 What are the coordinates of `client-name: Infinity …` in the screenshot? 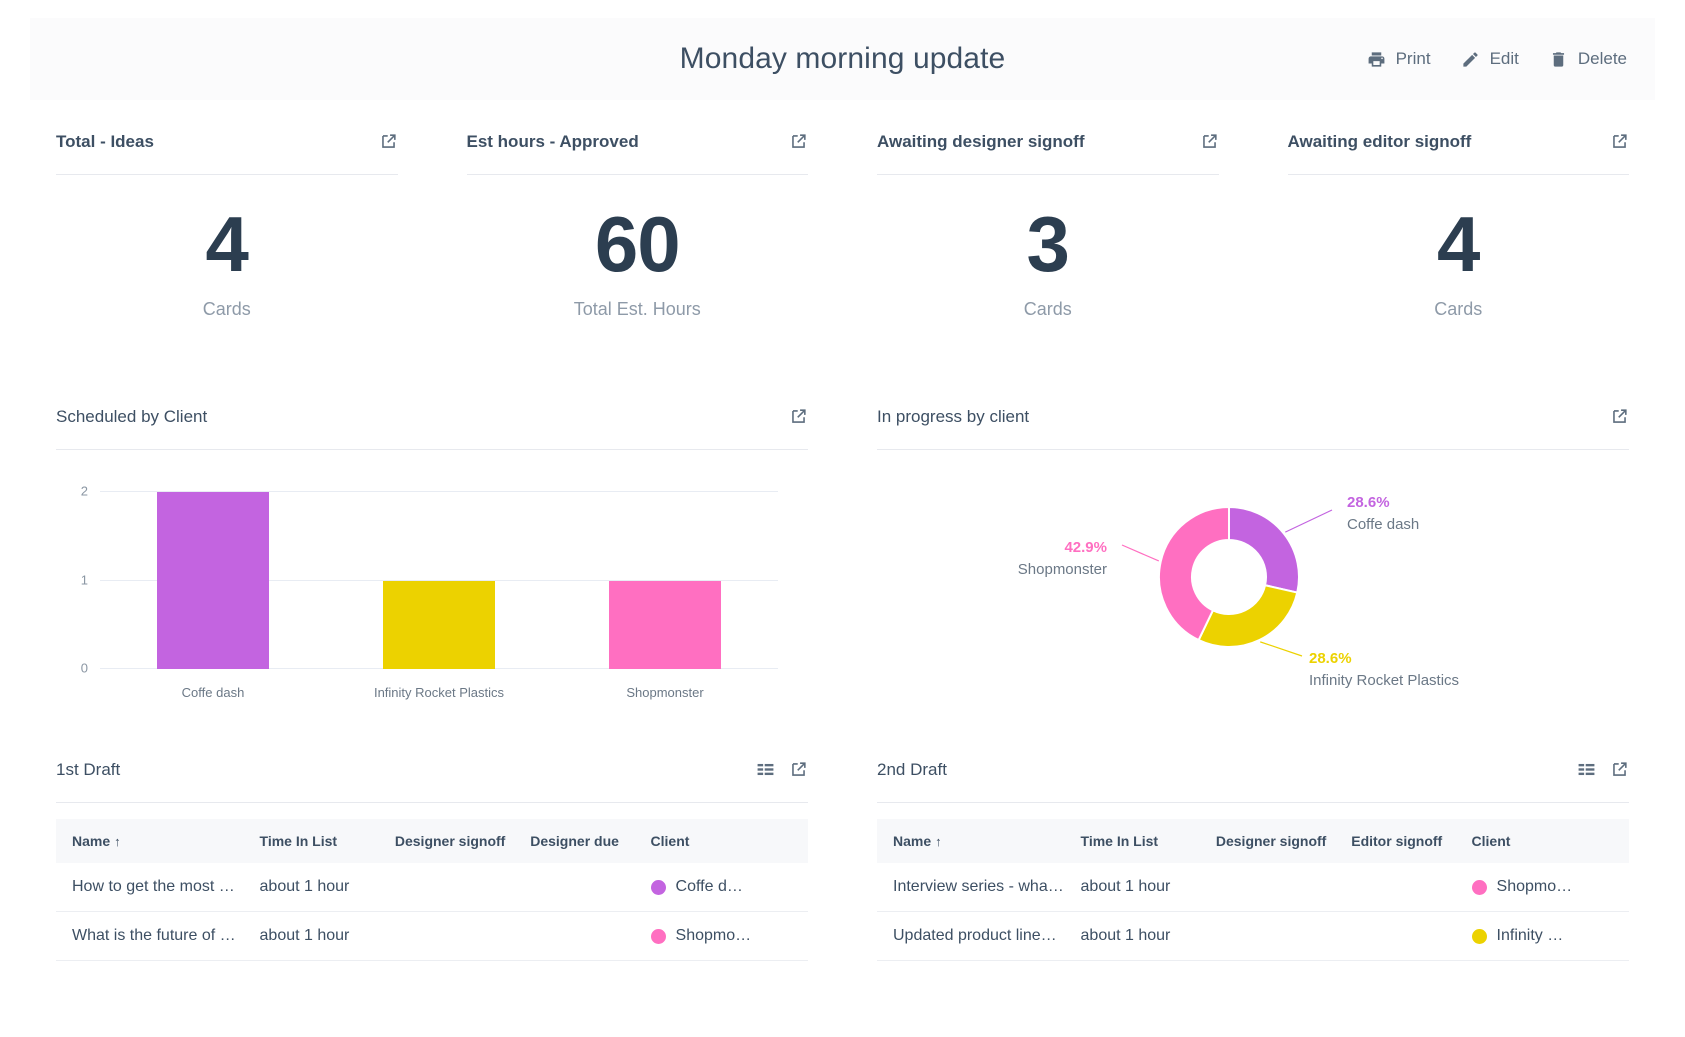 It's located at (1530, 935).